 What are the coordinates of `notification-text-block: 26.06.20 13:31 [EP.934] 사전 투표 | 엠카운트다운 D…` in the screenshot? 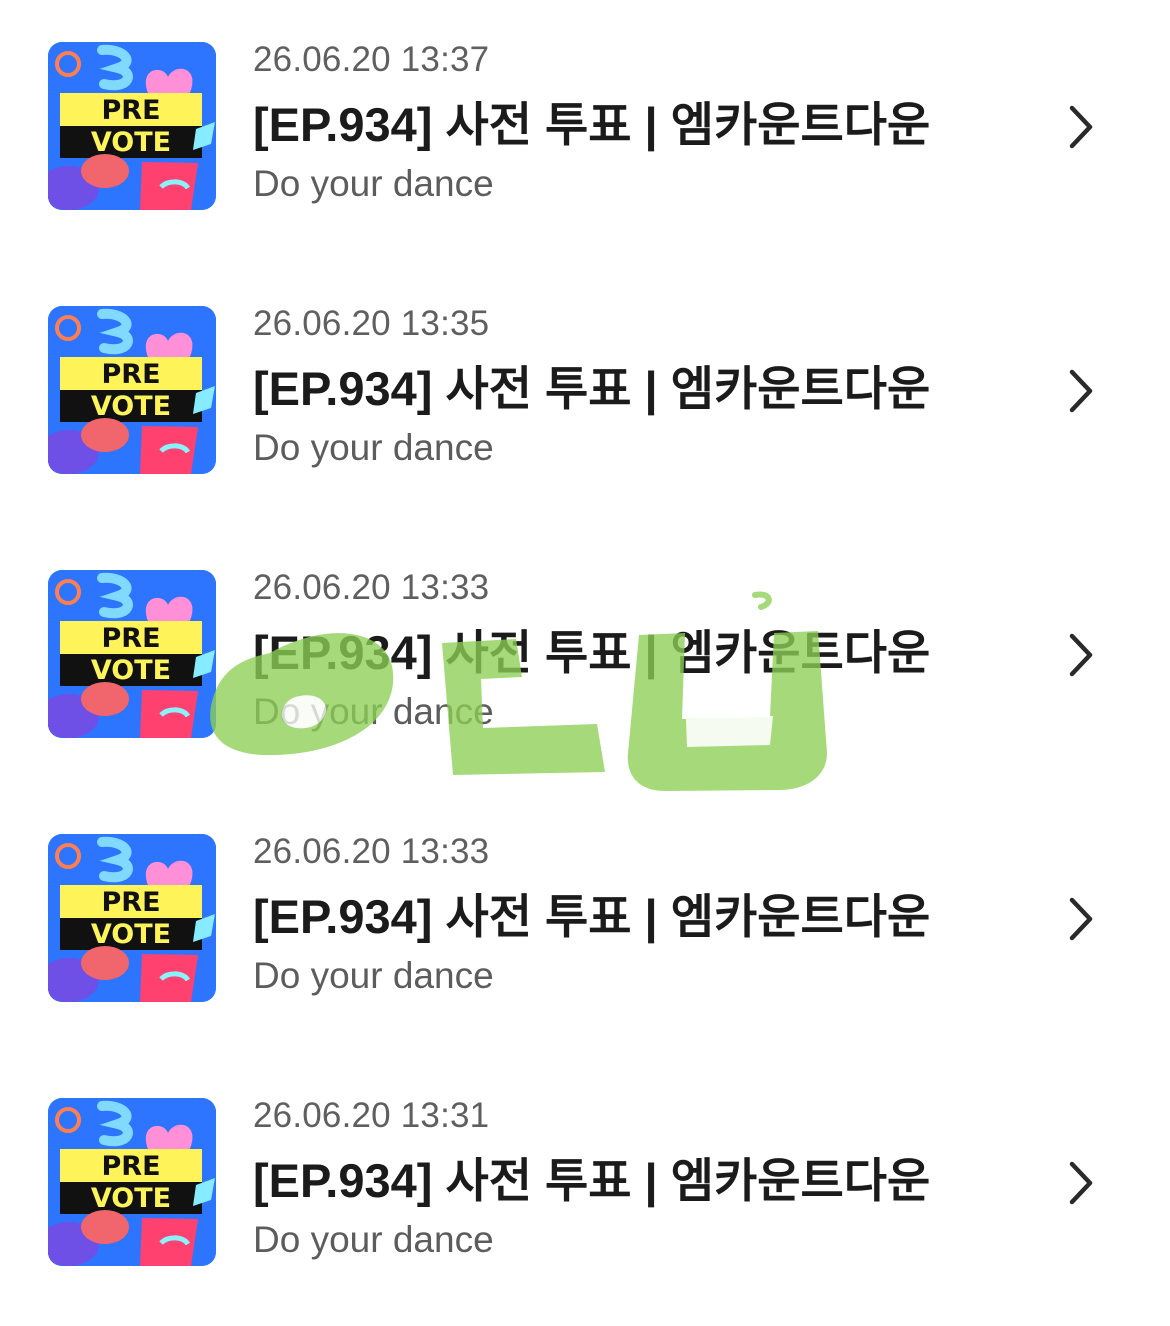 It's located at (633, 1179).